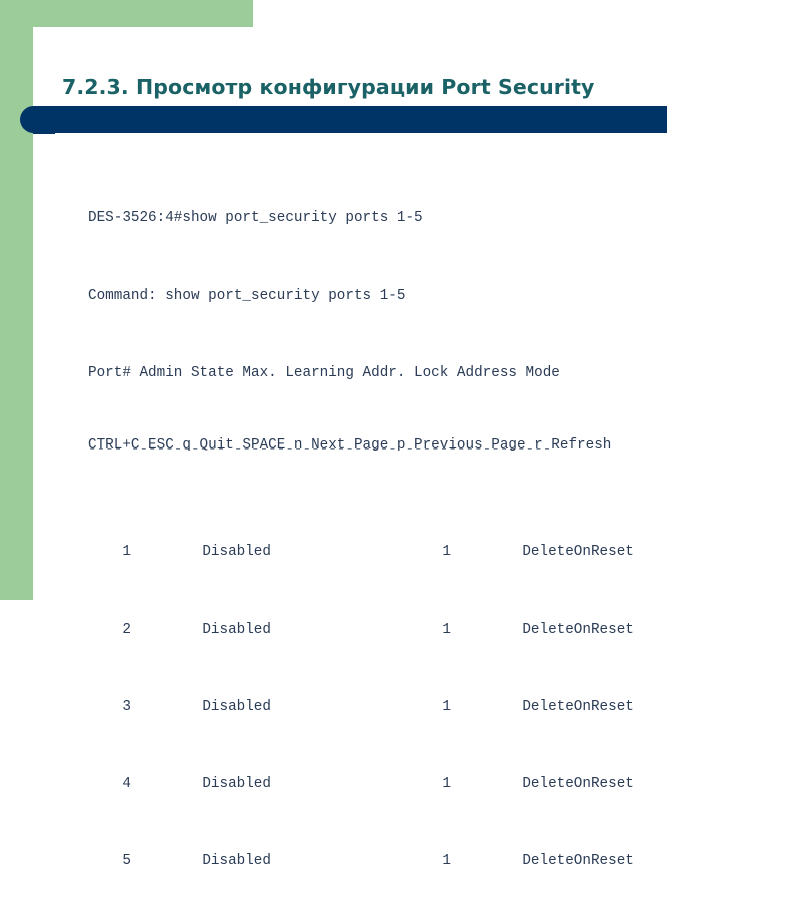 This screenshot has width=800, height=900. Describe the element at coordinates (361, 692) in the screenshot. I see `table-row: 3 Disabled 1 DeleteOnReset` at that location.